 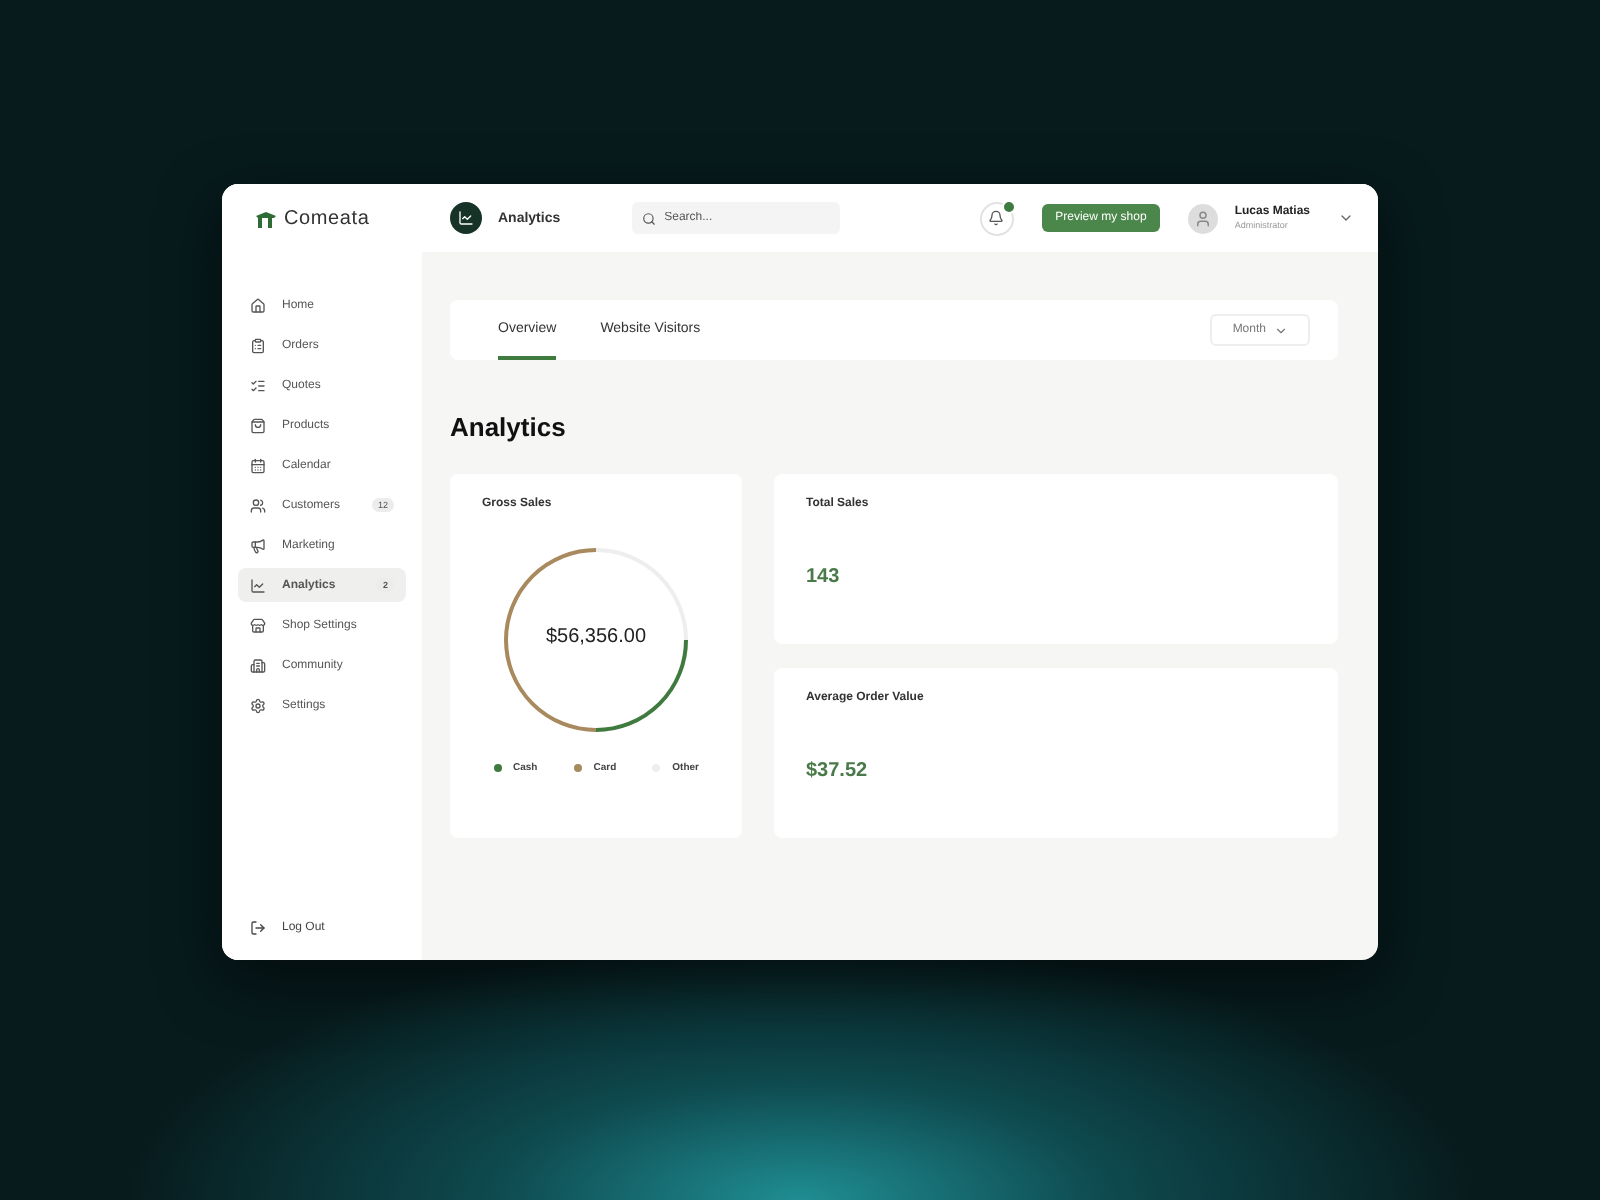 What do you see at coordinates (509, 427) in the screenshot?
I see `section-title: Analytics` at bounding box center [509, 427].